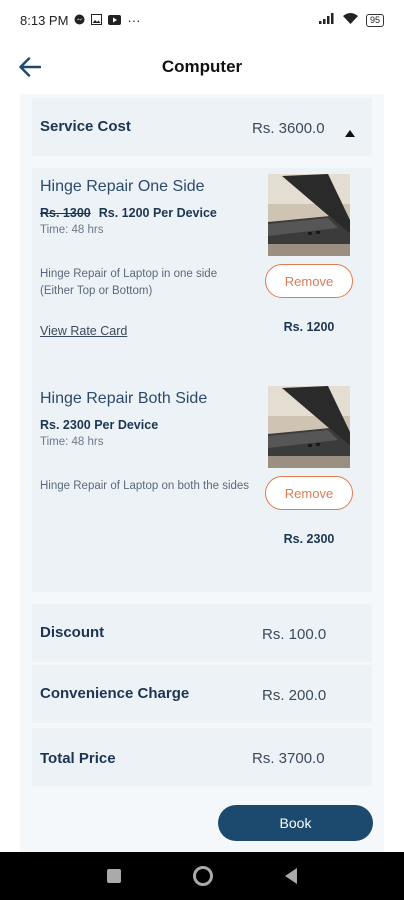  Describe the element at coordinates (145, 486) in the screenshot. I see `service-item-description: Hinge Repair of Laptop on both the sides` at that location.